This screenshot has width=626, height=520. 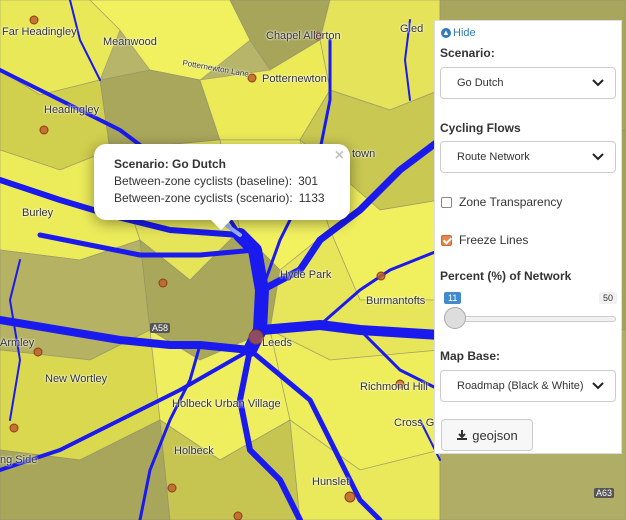 I want to click on popup-title: Scenario: Go Dutch, so click(x=170, y=164).